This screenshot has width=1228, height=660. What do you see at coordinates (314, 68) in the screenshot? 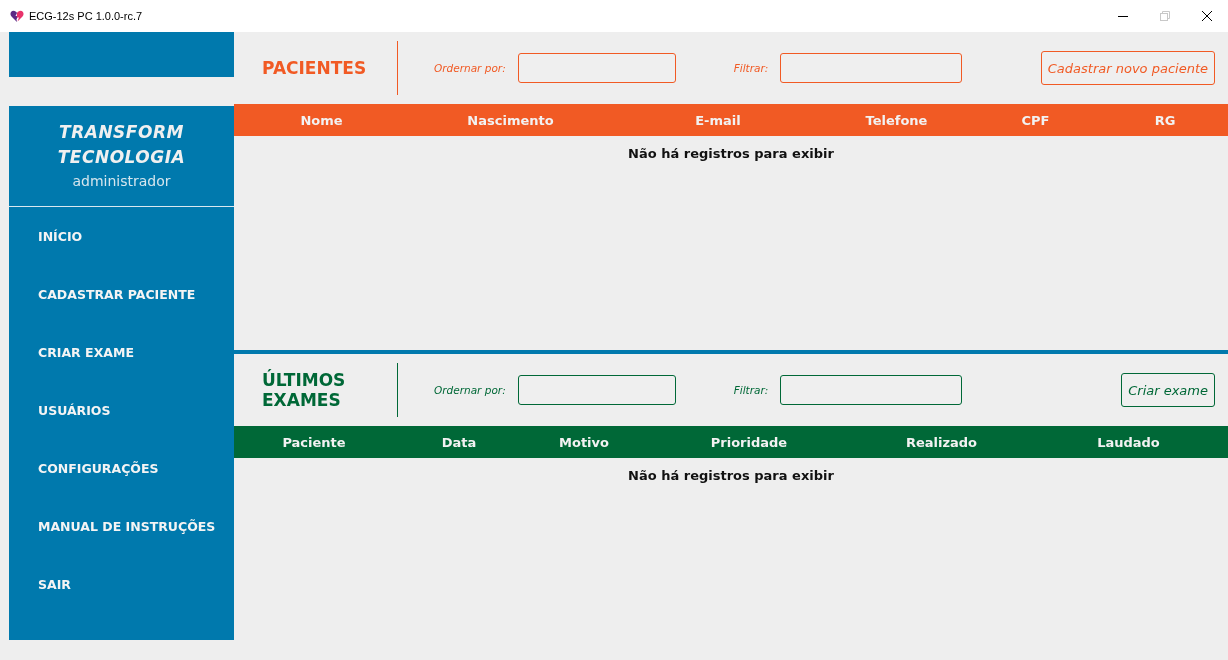
I see `section-title: PACIENTES` at bounding box center [314, 68].